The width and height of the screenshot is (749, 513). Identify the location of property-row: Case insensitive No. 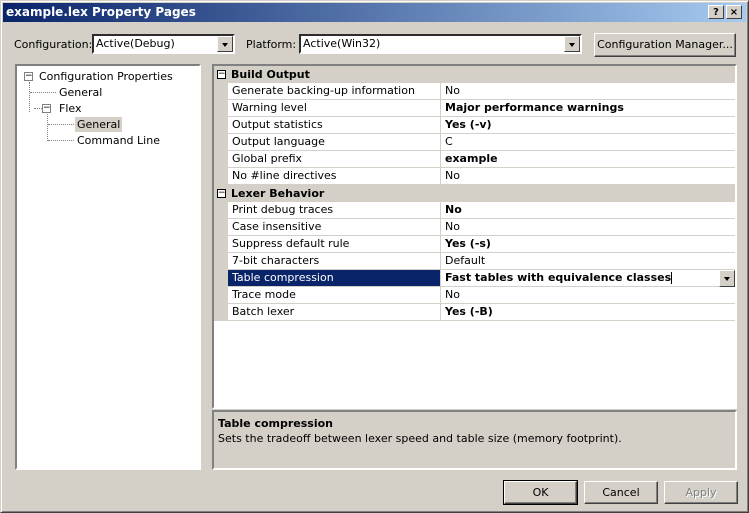
(474, 227).